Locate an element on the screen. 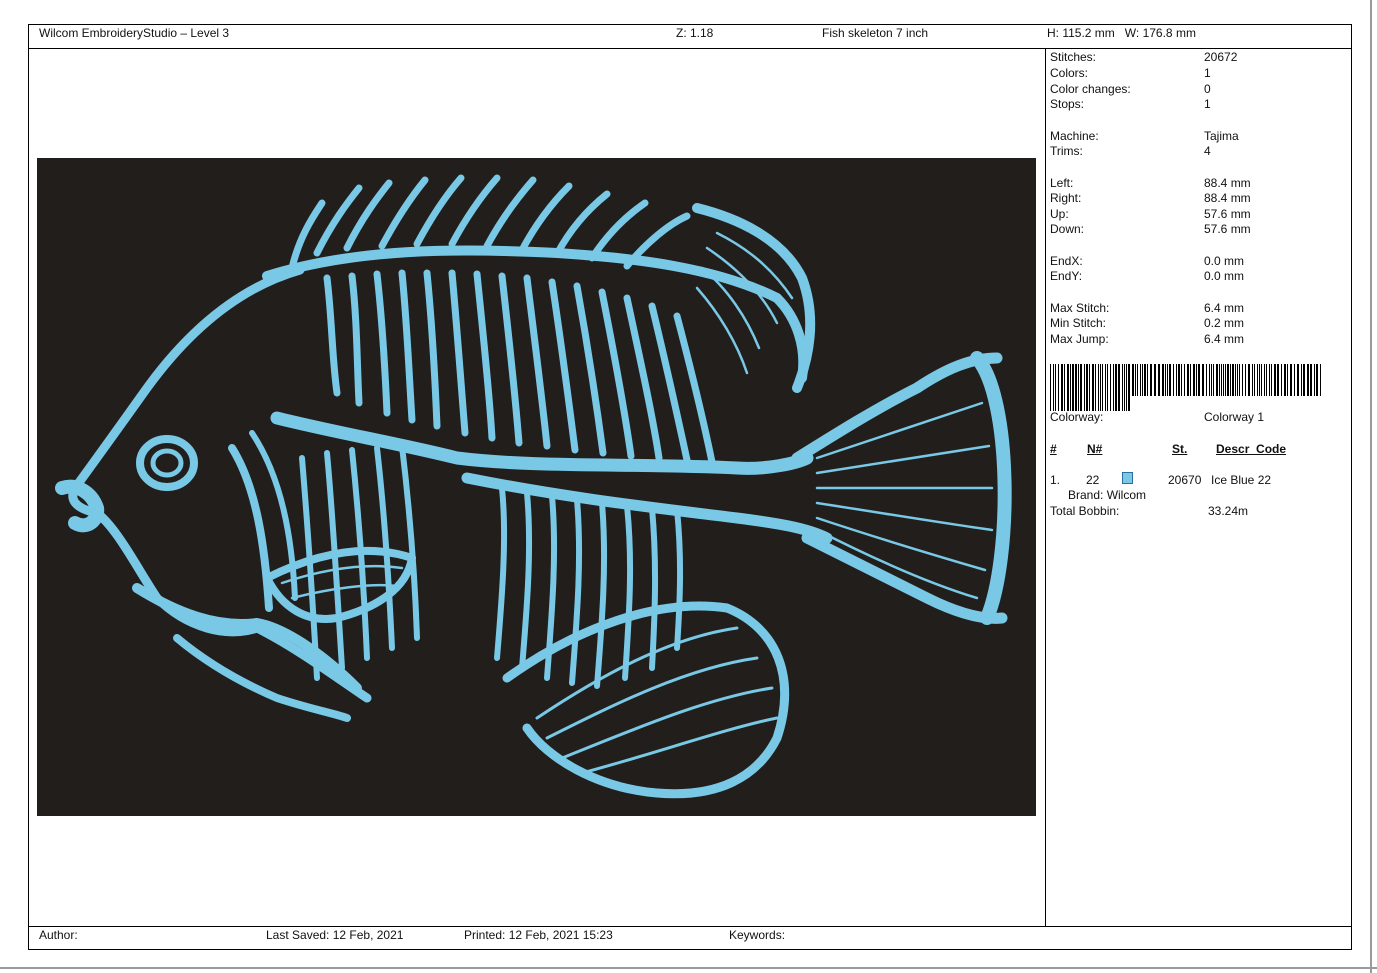 The height and width of the screenshot is (973, 1377). colorway-value: Colorway 1 is located at coordinates (1234, 417).